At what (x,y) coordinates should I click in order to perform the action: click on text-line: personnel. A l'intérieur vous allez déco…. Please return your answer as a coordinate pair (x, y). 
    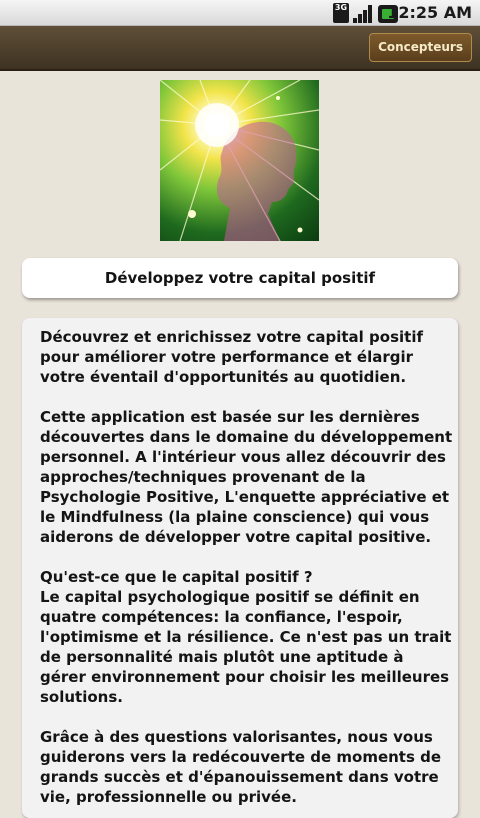
    Looking at the image, I should click on (243, 457).